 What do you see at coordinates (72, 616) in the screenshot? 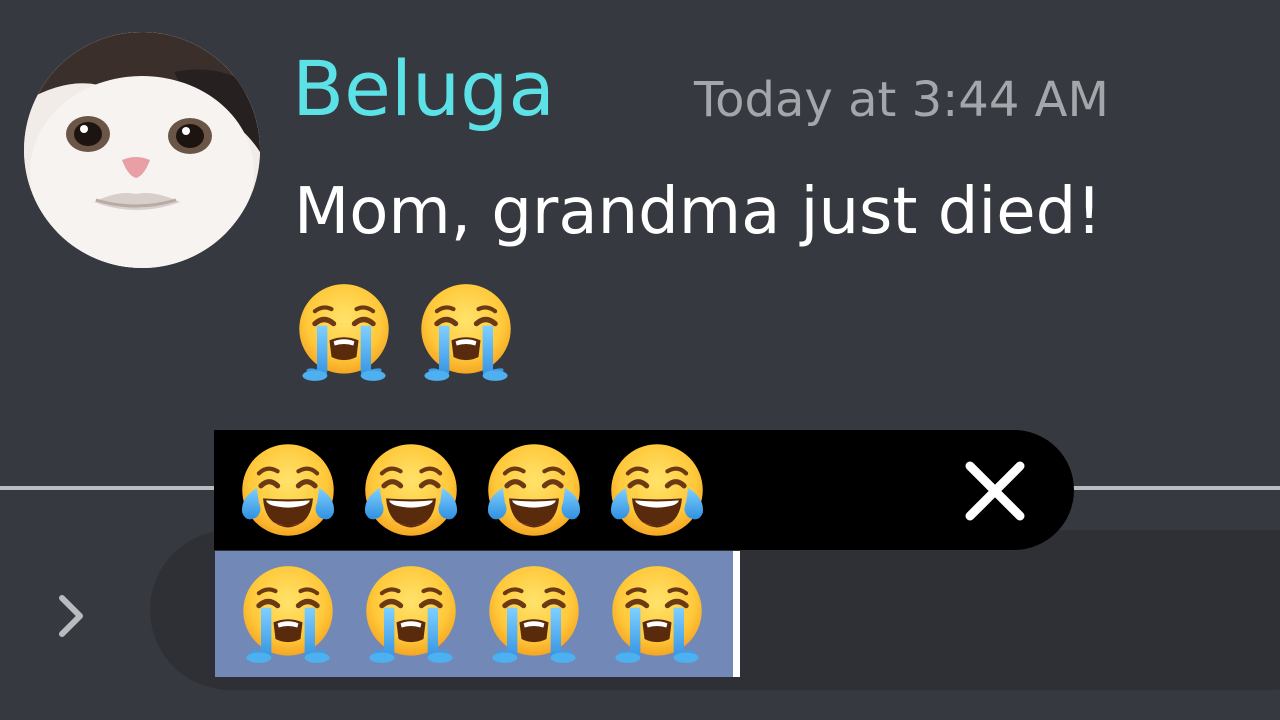
I see `chevron-right-icon` at bounding box center [72, 616].